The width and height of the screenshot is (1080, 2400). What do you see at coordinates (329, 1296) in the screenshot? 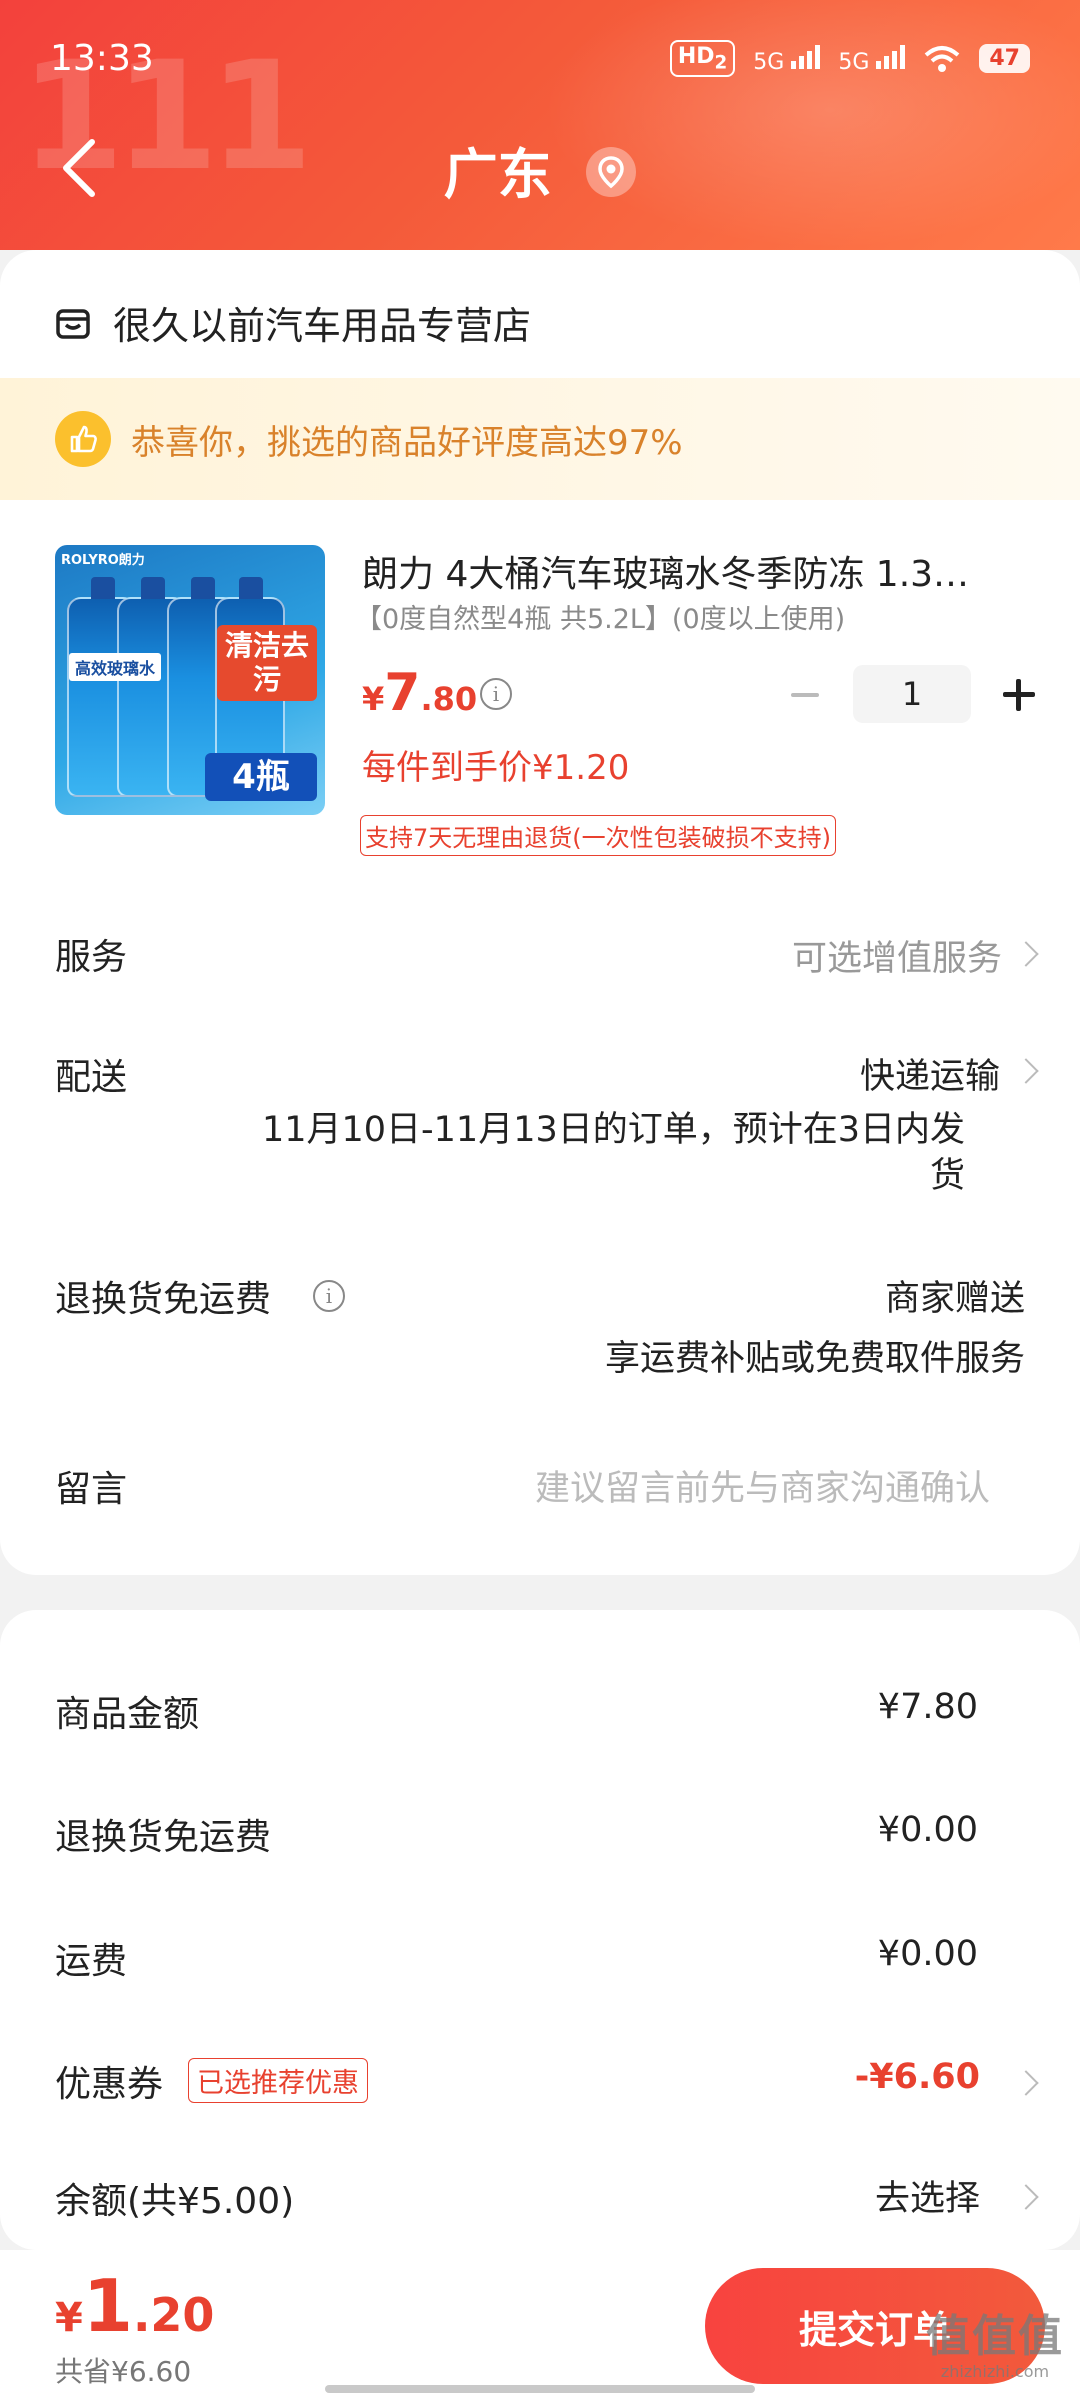
I see `return-shipping-info-icon: i` at bounding box center [329, 1296].